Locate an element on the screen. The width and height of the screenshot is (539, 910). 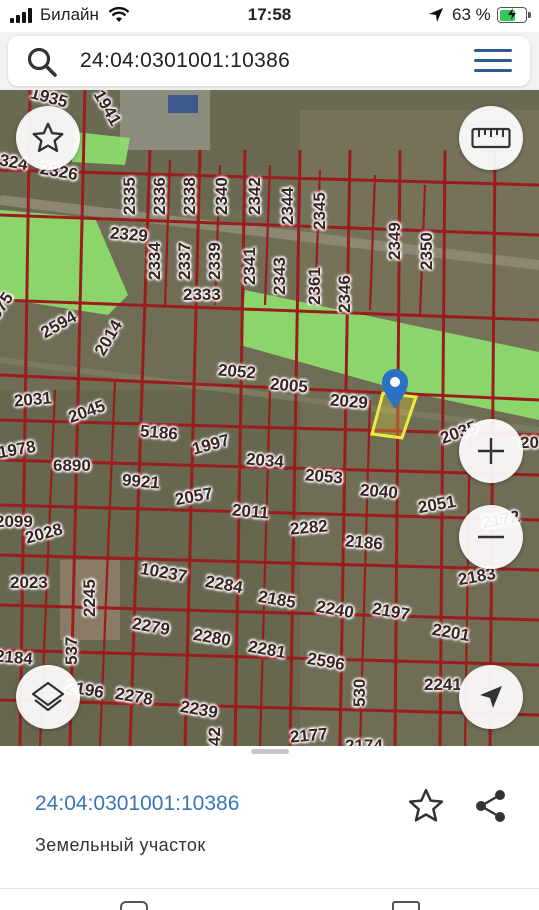
parcel-label: 2336 is located at coordinates (160, 196).